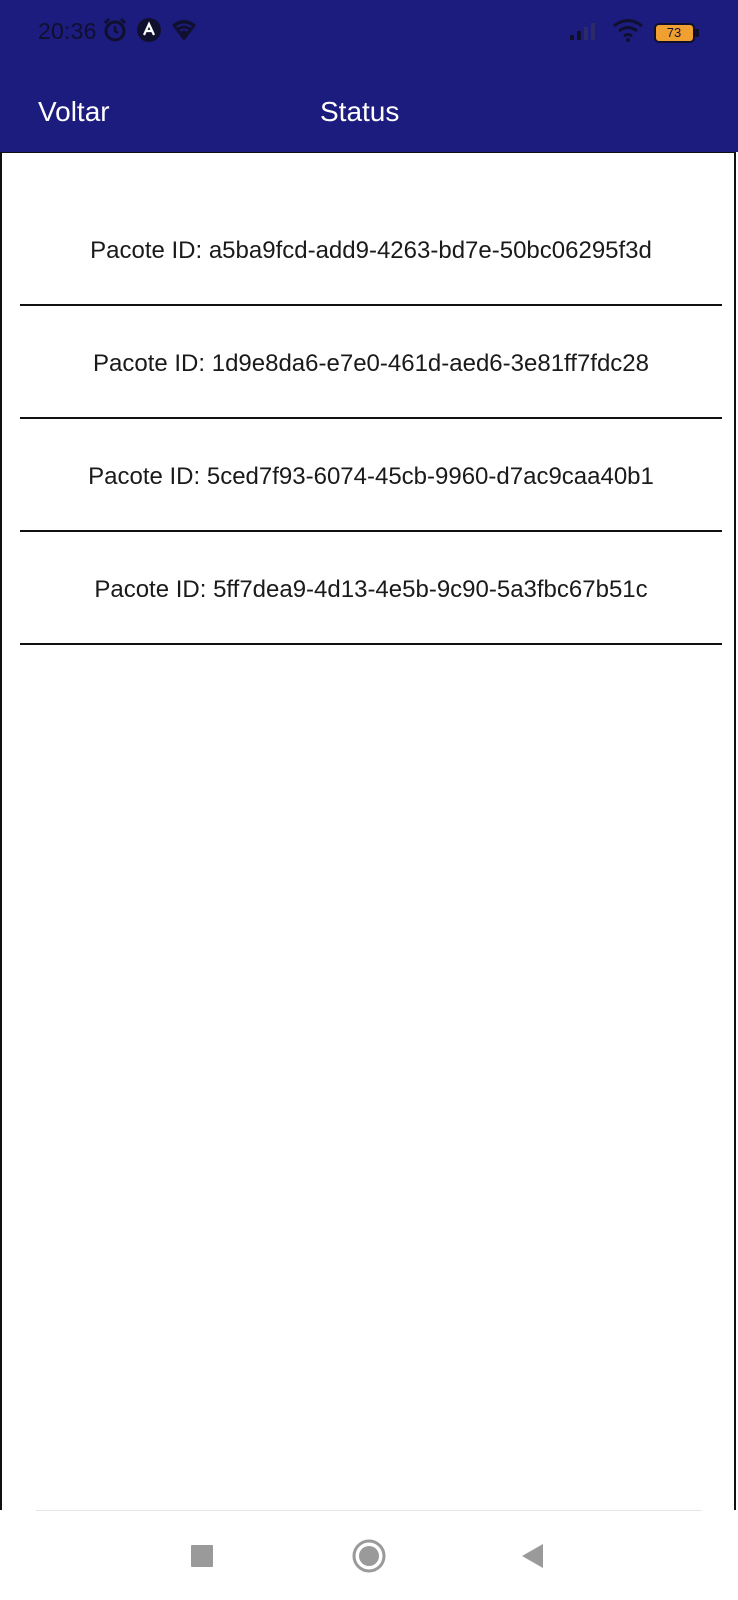 This screenshot has width=738, height=1600. Describe the element at coordinates (369, 1510) in the screenshot. I see `nav-divider` at that location.